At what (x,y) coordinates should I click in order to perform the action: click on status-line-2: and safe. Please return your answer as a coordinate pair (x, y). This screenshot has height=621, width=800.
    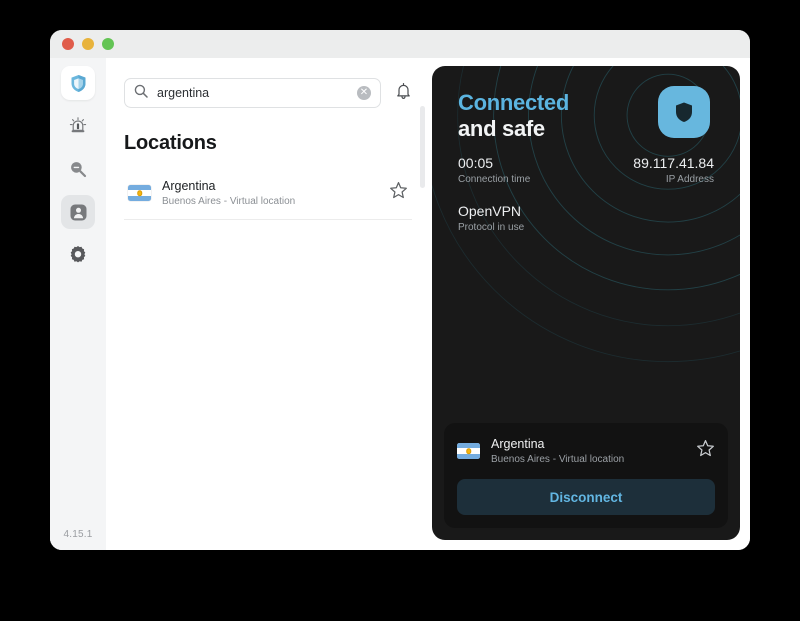
    Looking at the image, I should click on (501, 128).